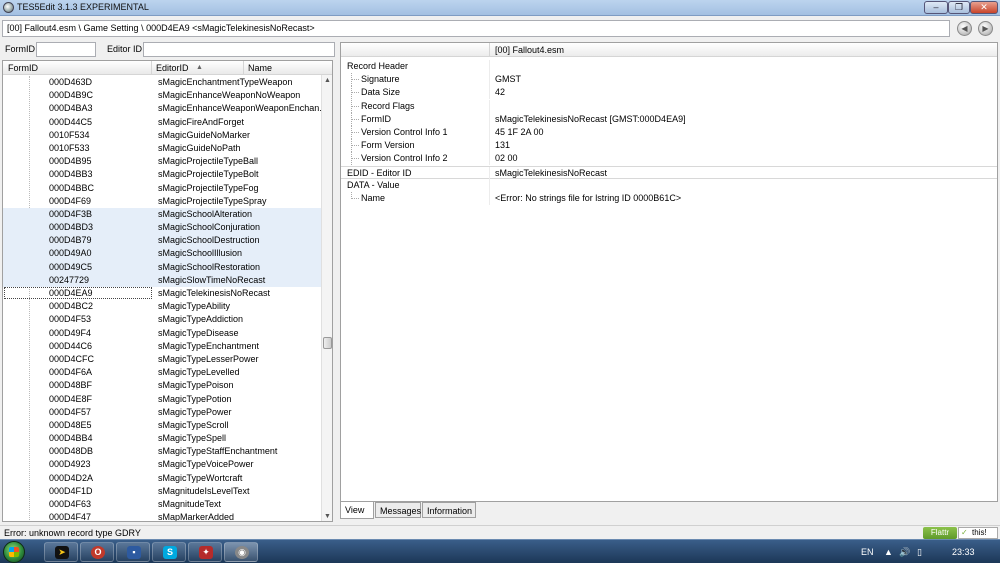 This screenshot has width=1000, height=563. Describe the element at coordinates (241, 552) in the screenshot. I see `taskbar-app-tes5edit: ◉` at that location.